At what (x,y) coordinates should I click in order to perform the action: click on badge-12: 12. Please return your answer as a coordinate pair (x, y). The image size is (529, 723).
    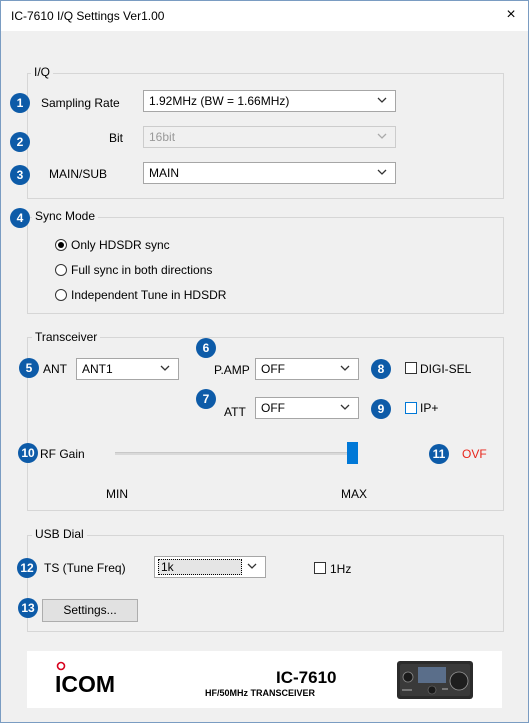
    Looking at the image, I should click on (27, 568).